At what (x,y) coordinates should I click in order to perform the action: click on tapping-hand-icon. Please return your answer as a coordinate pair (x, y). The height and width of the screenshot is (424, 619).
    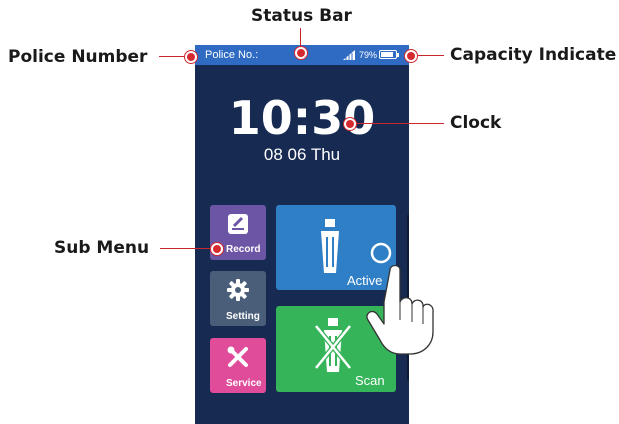
    Looking at the image, I should click on (400, 309).